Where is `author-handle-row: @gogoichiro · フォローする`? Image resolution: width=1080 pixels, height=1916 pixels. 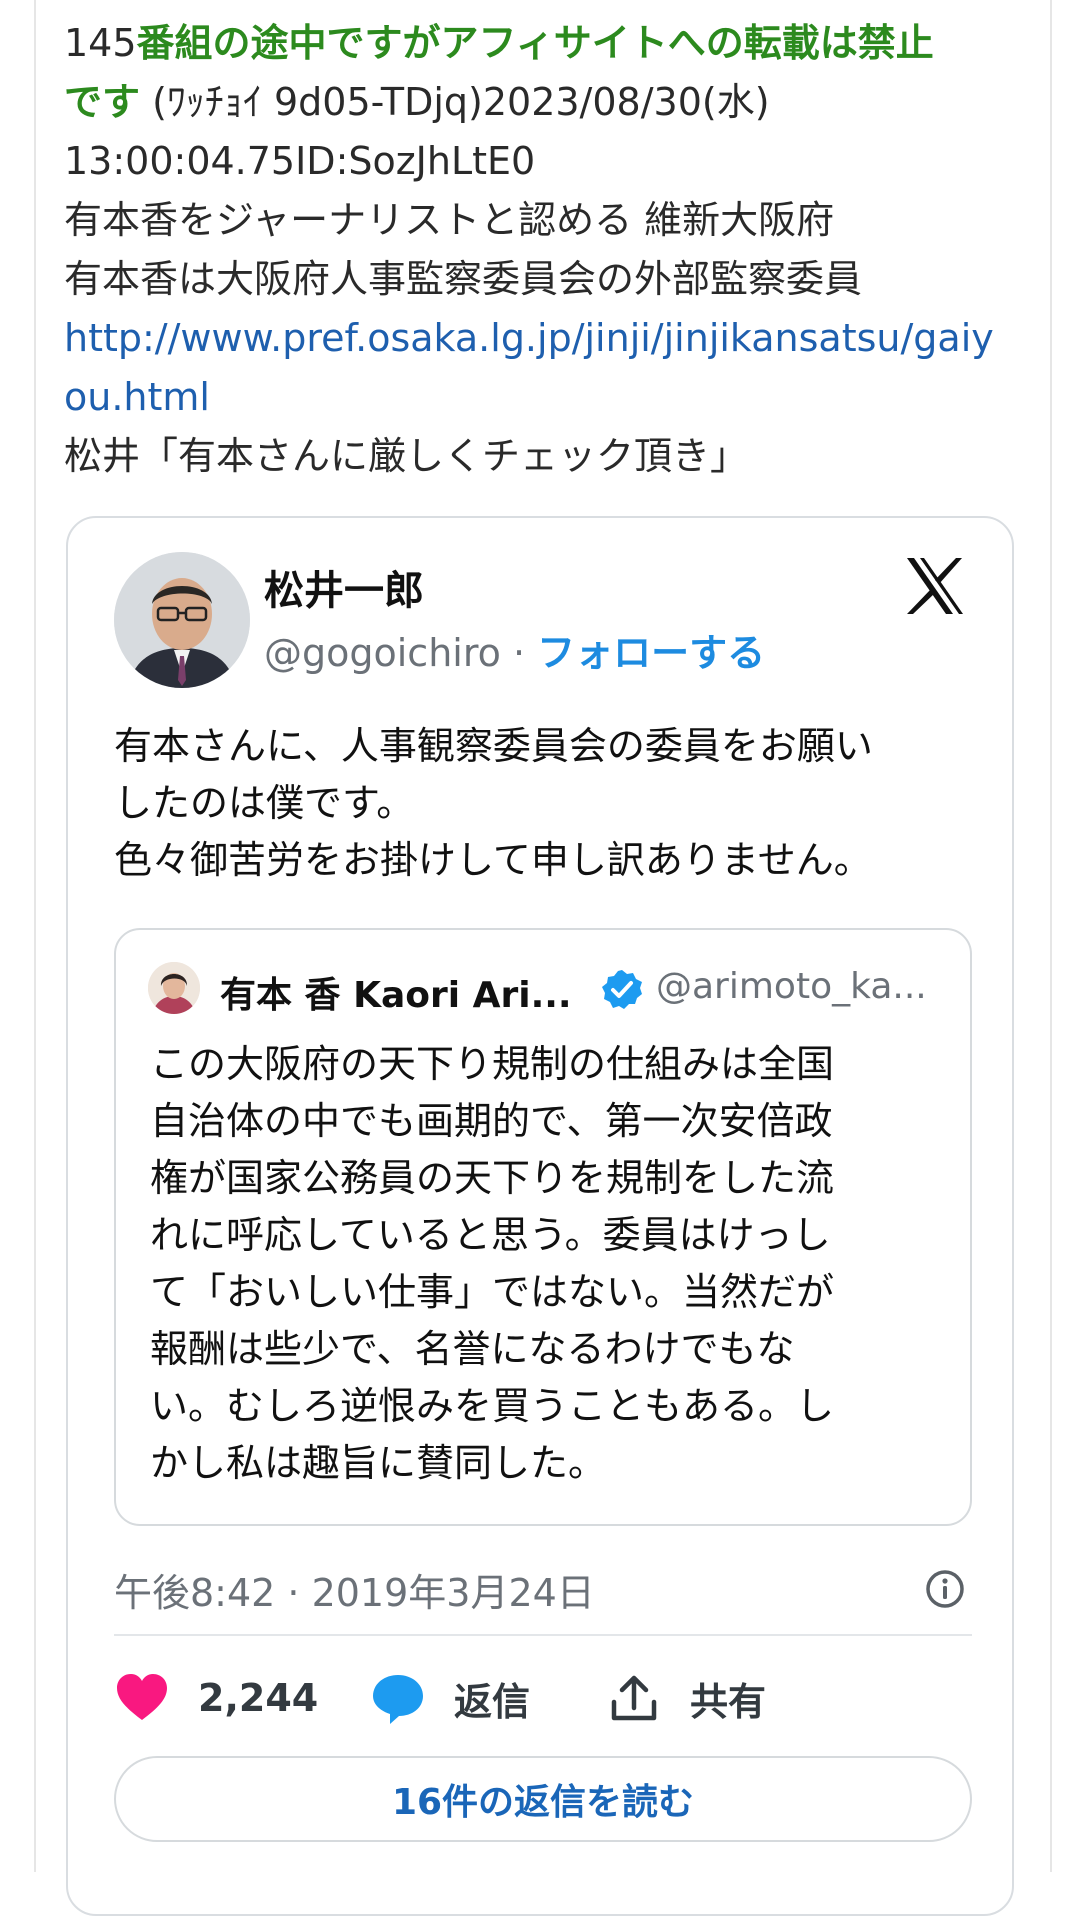 author-handle-row: @gogoichiro · フォローする is located at coordinates (514, 649).